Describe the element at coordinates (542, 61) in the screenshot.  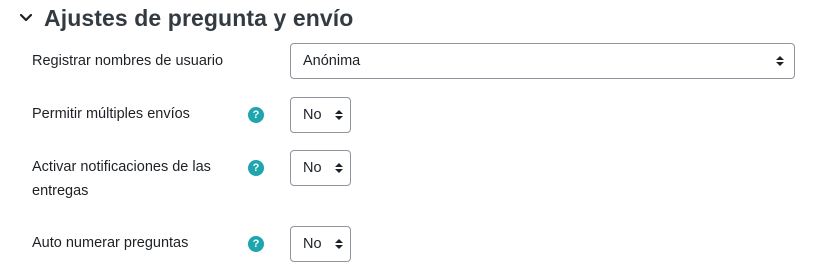
I see `user-names-select: Anónima` at that location.